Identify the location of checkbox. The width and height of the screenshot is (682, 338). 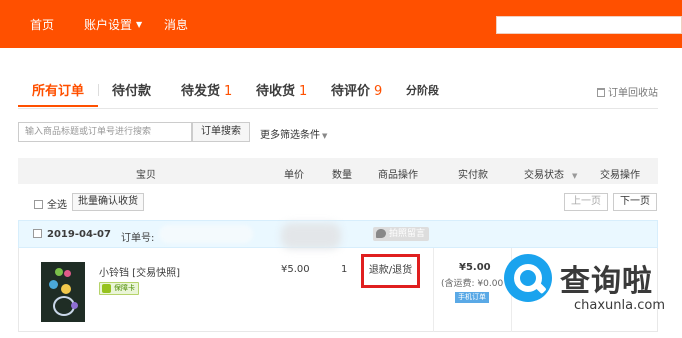
(38, 204).